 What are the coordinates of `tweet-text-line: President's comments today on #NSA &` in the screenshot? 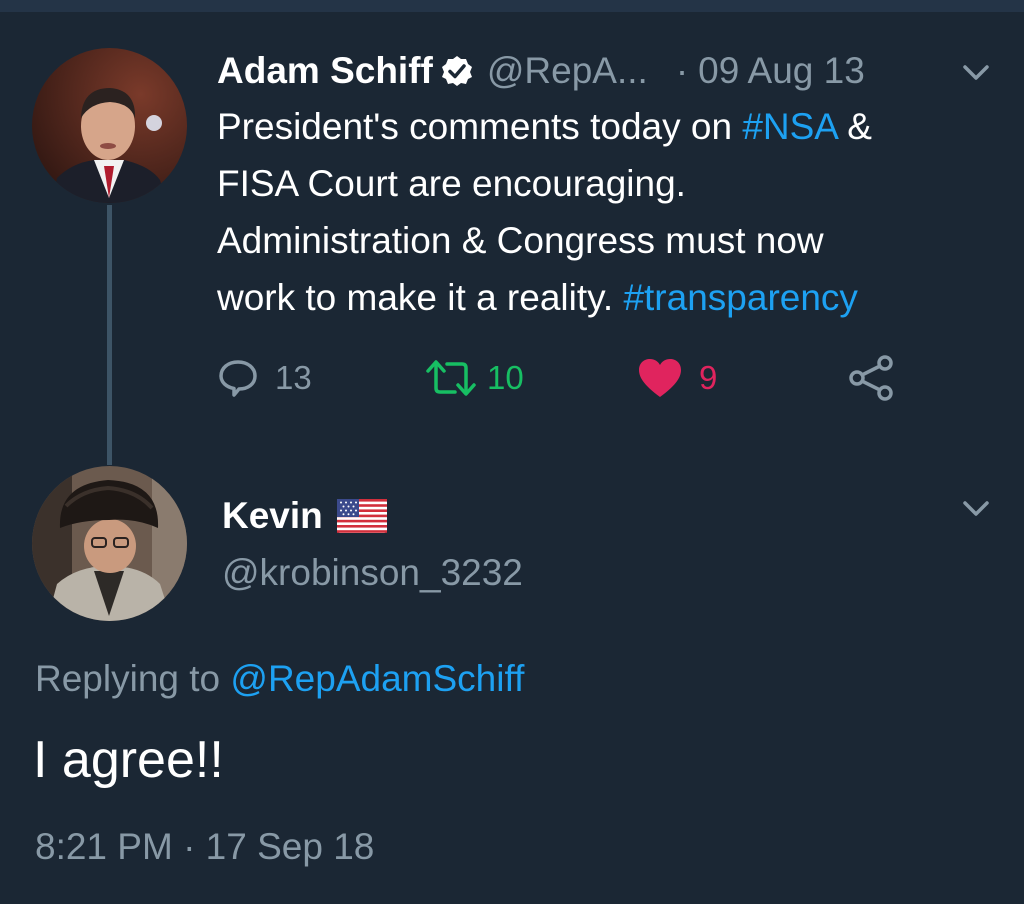 It's located at (544, 126).